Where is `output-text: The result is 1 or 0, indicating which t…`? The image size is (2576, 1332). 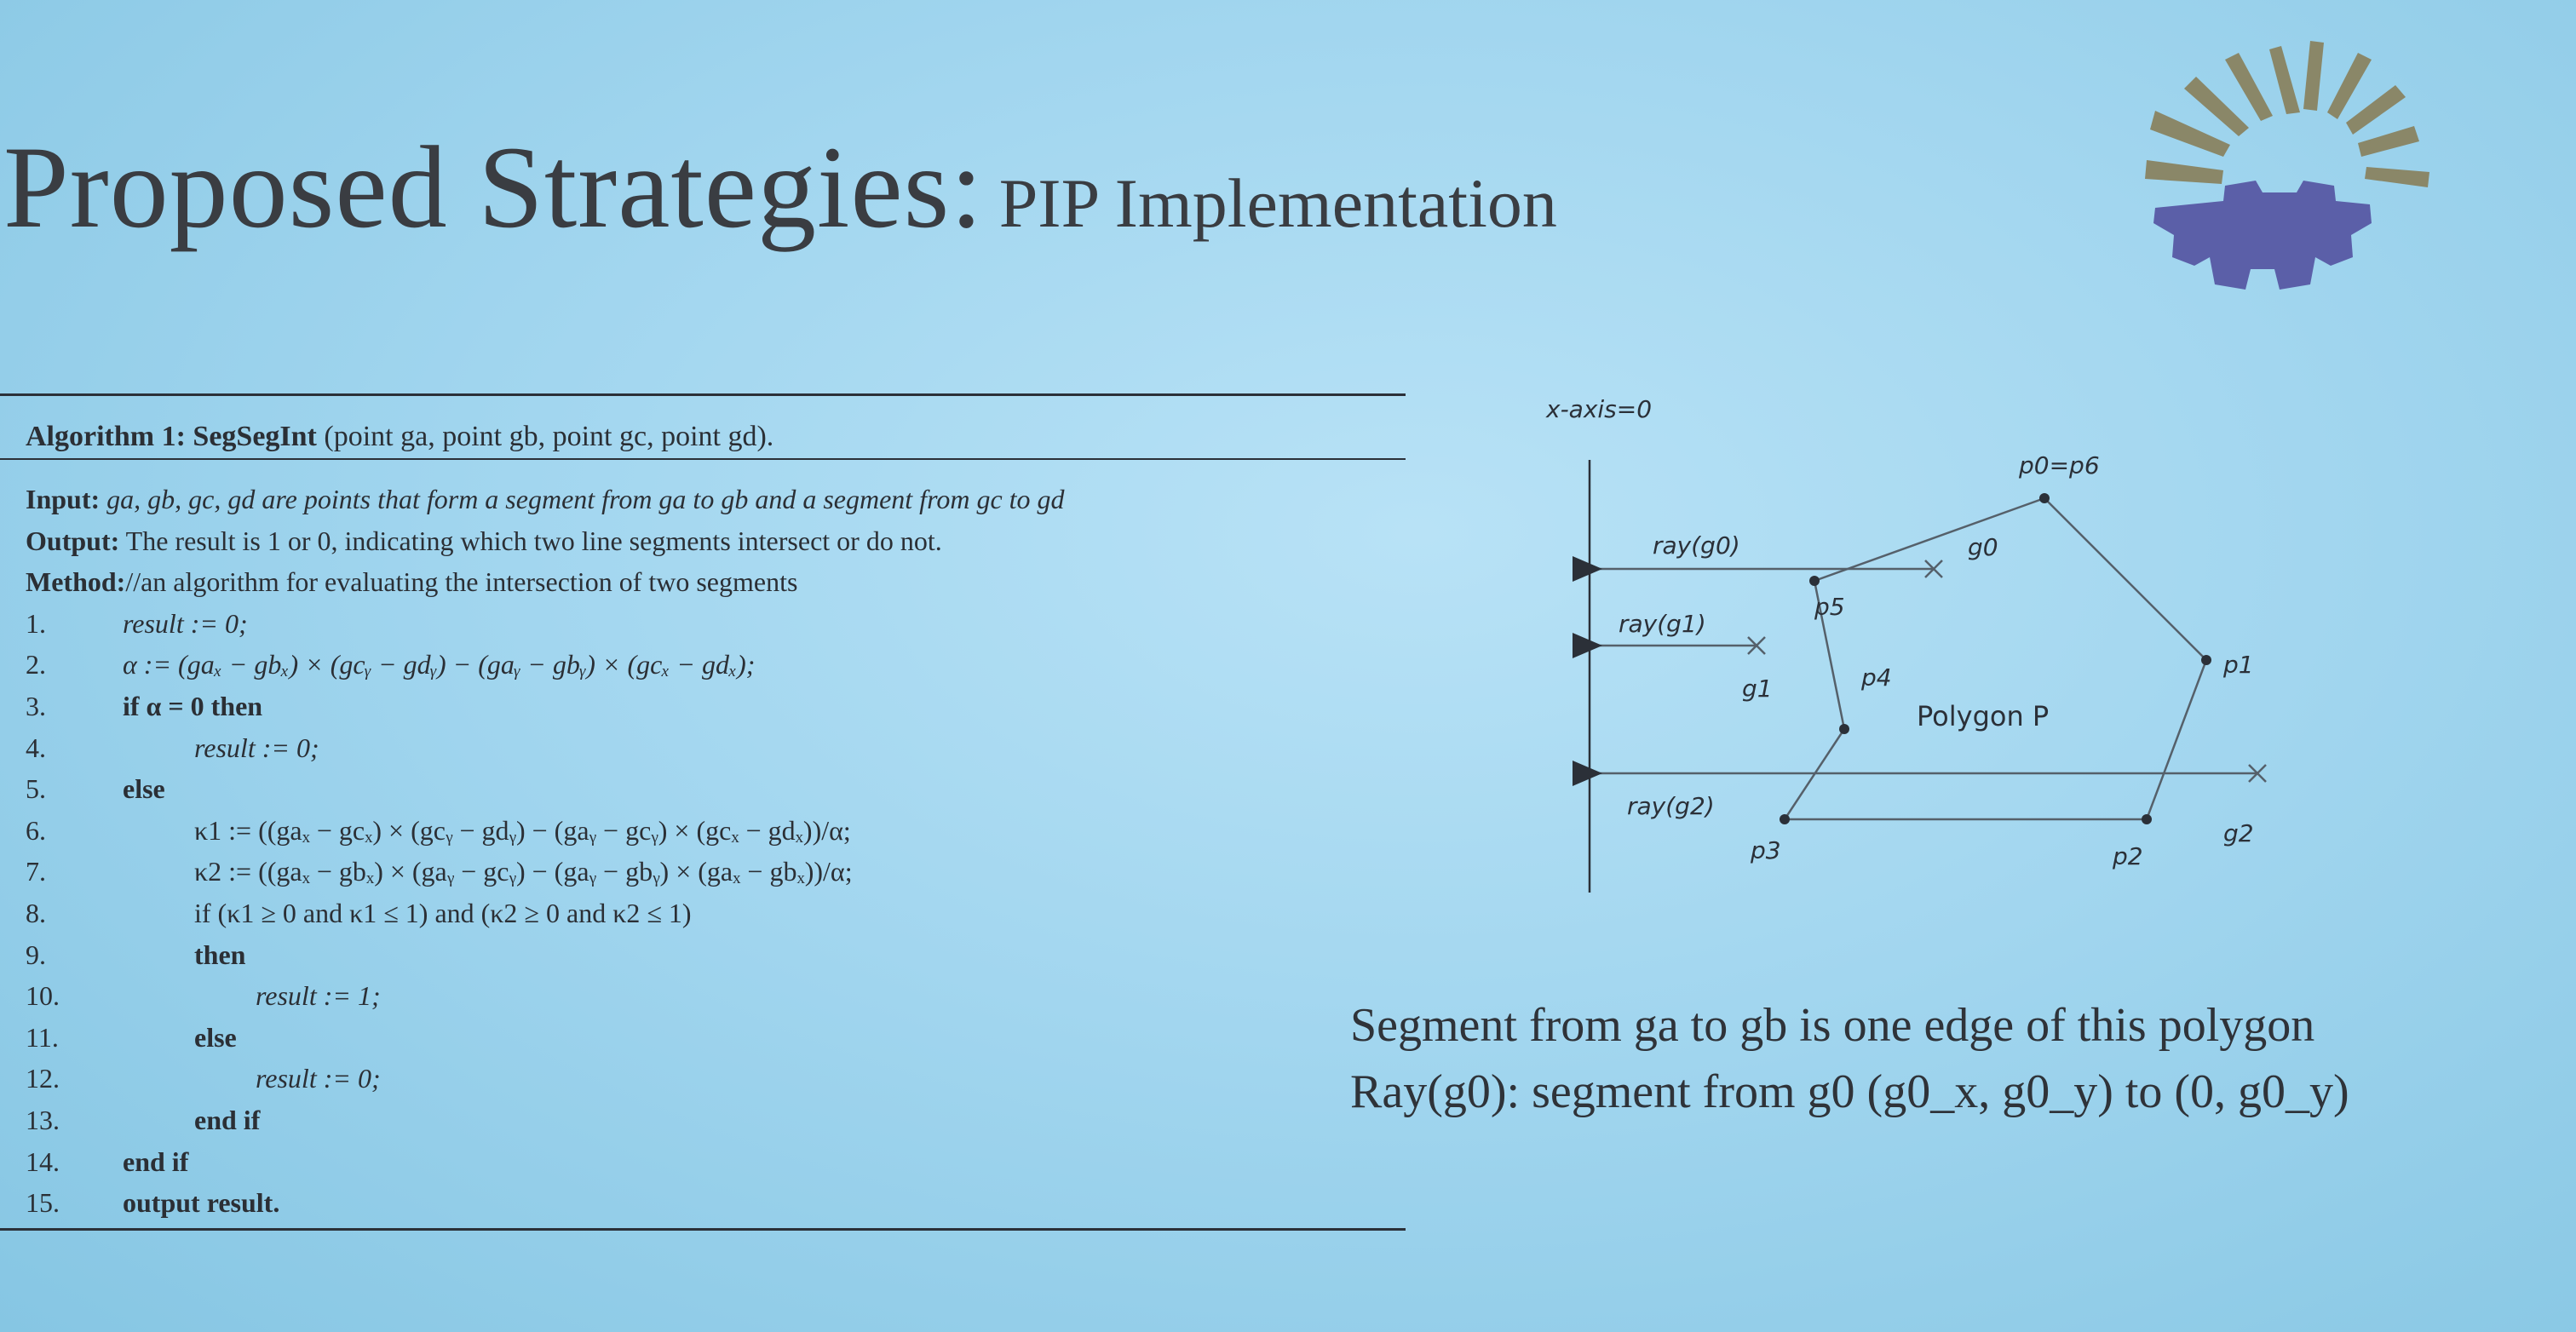
output-text: The result is 1 or 0, indicating which t… is located at coordinates (534, 540).